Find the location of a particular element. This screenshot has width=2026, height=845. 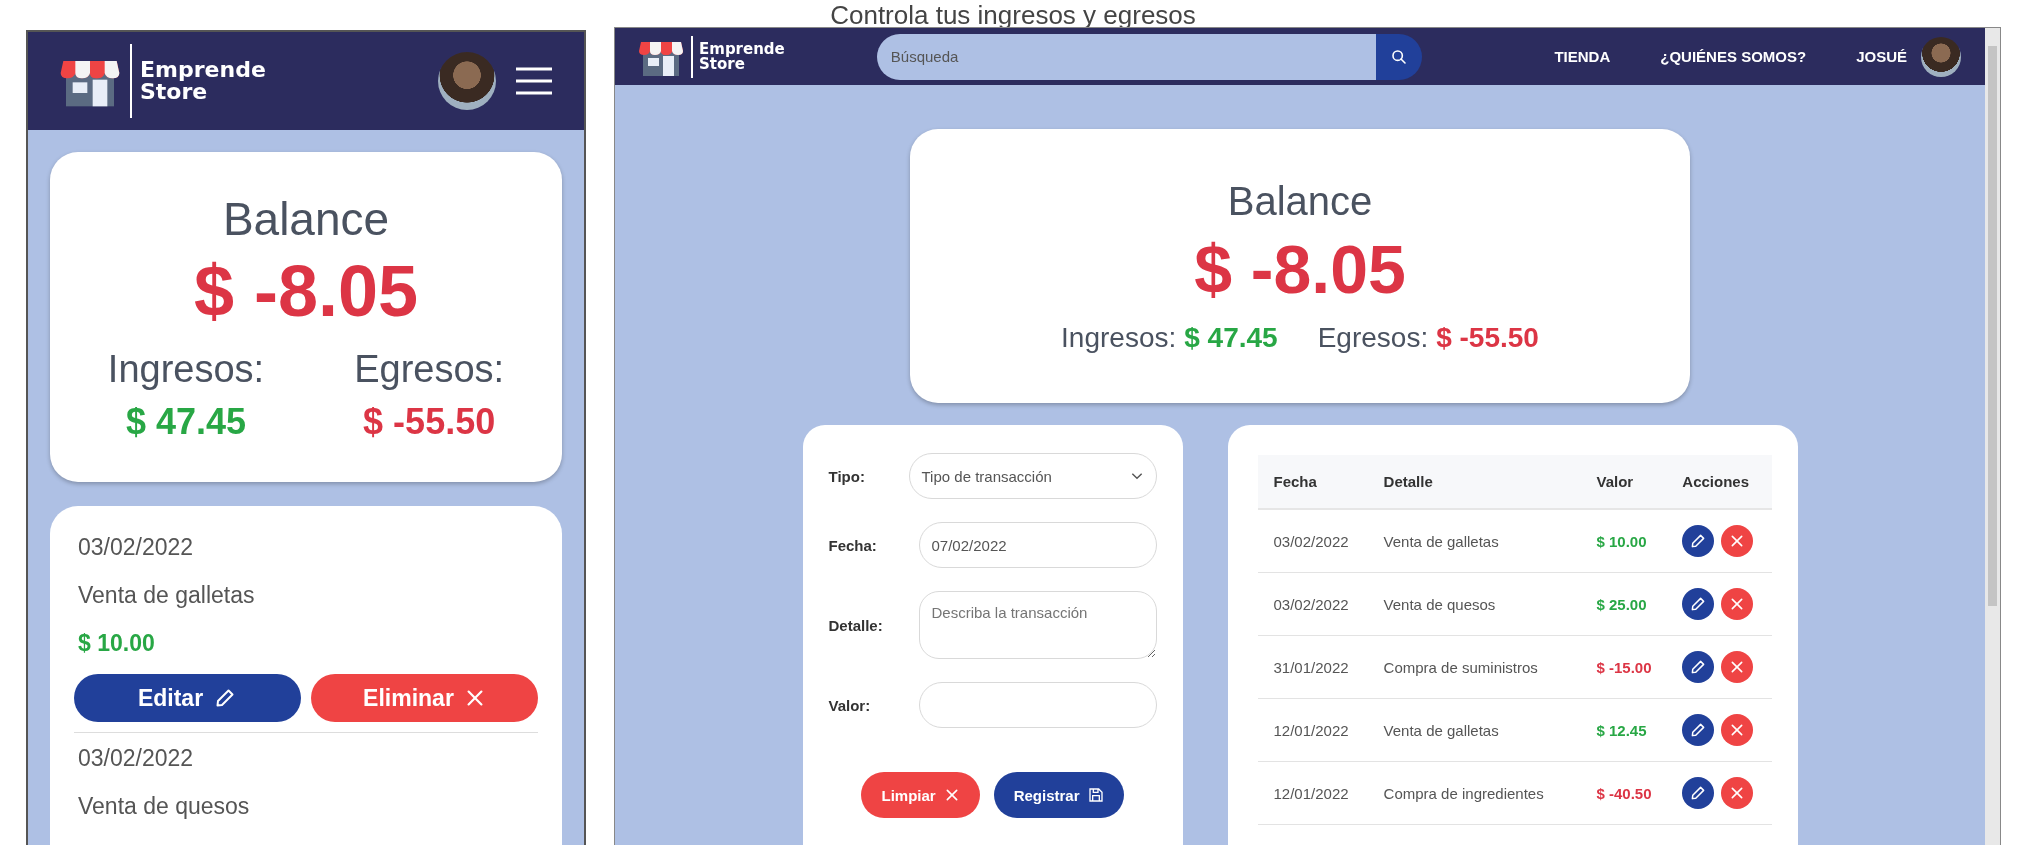

clear-button: Limpiar is located at coordinates (920, 795).